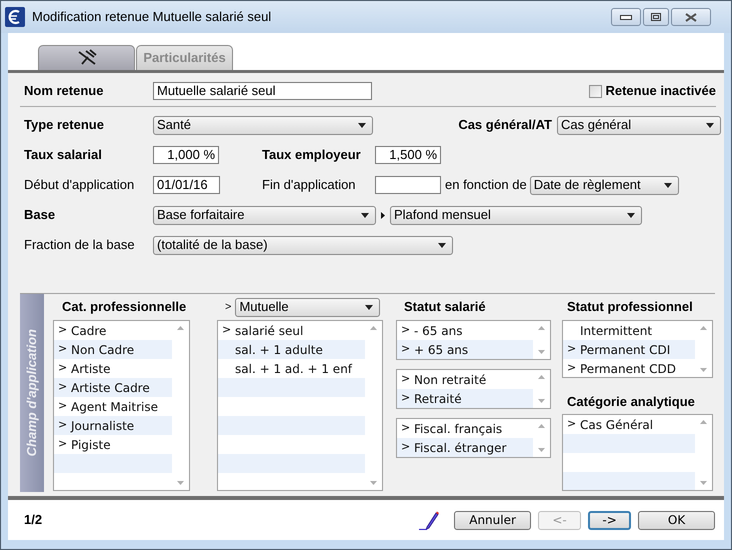  What do you see at coordinates (64, 91) in the screenshot?
I see `field-label: Nom retenue` at bounding box center [64, 91].